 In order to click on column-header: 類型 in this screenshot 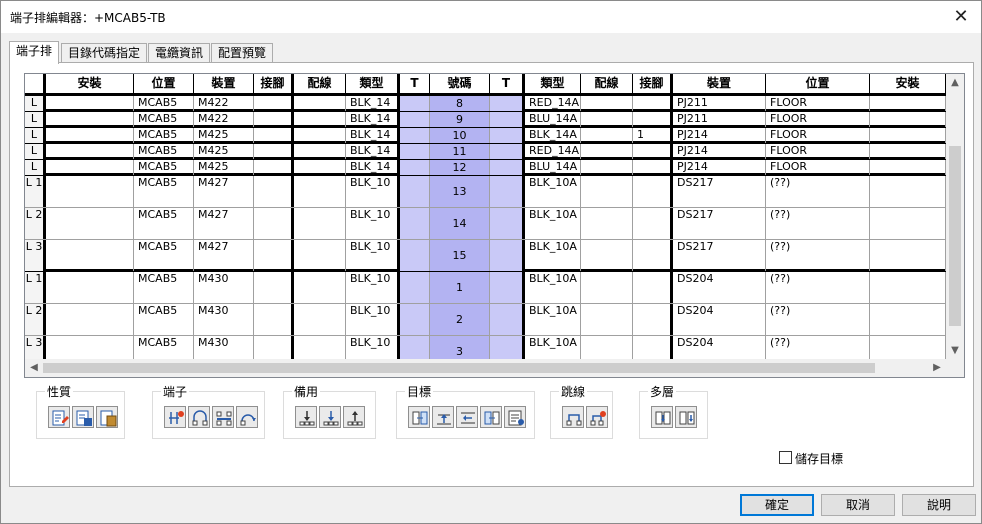, I will do `click(553, 83)`.